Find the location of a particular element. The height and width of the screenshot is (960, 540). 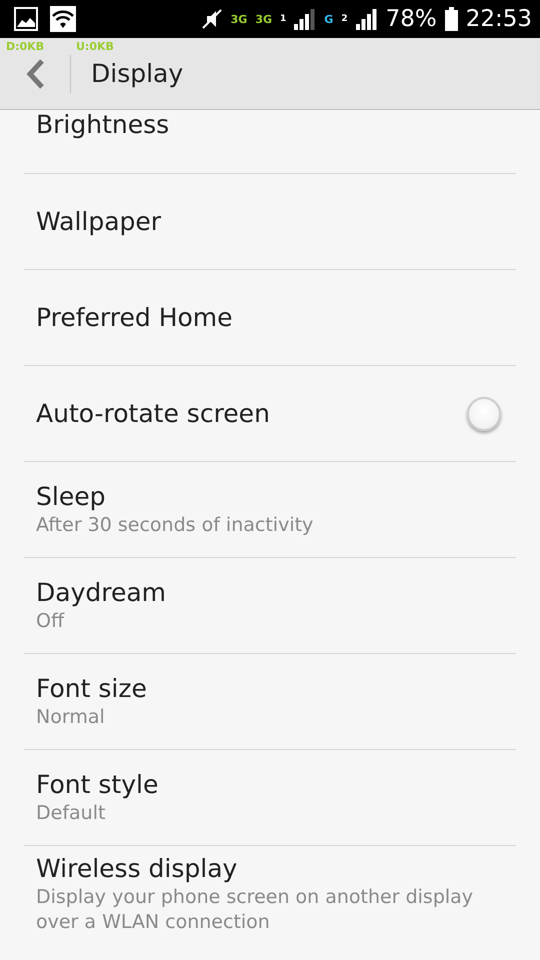

picture-icon is located at coordinates (26, 19).